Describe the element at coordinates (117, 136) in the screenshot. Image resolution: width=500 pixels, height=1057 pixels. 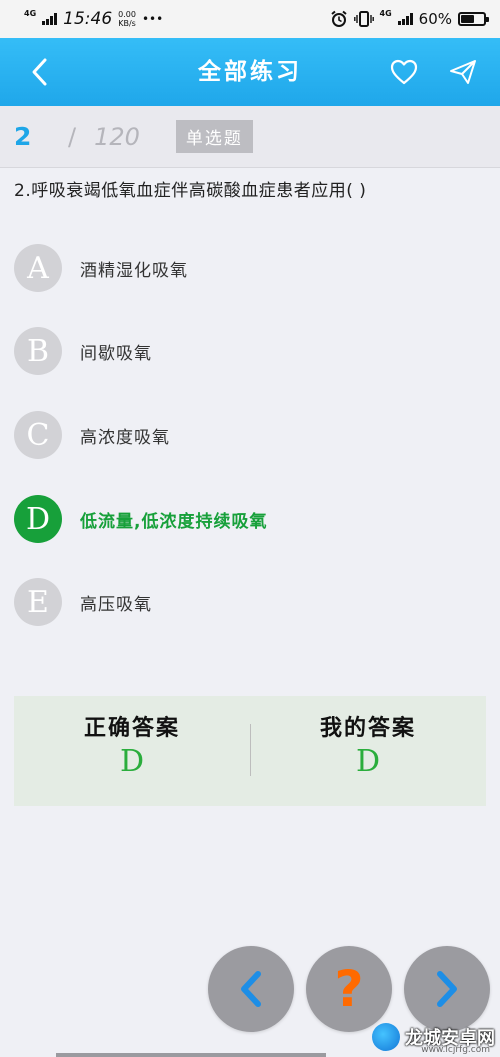
I see `total-question-count: 120` at that location.